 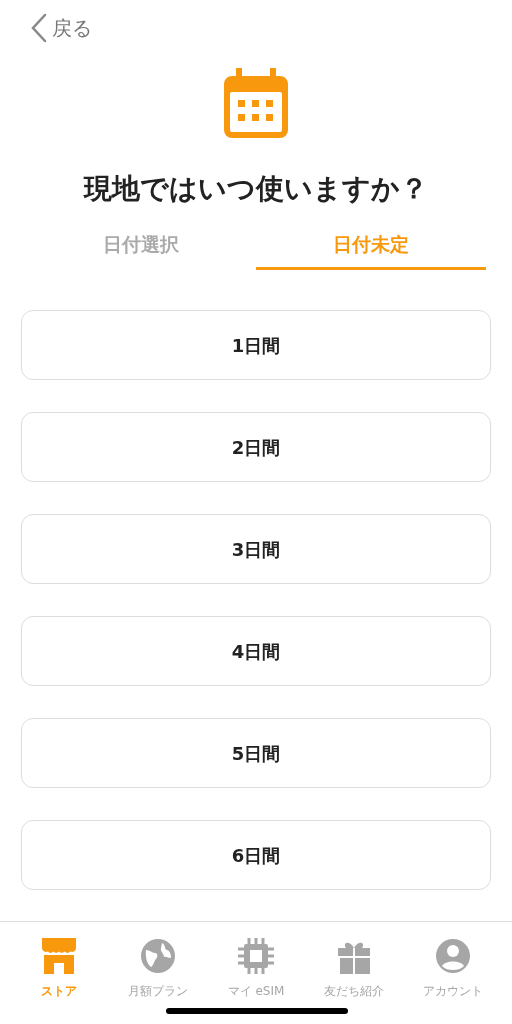 What do you see at coordinates (255, 956) in the screenshot?
I see `chip-icon` at bounding box center [255, 956].